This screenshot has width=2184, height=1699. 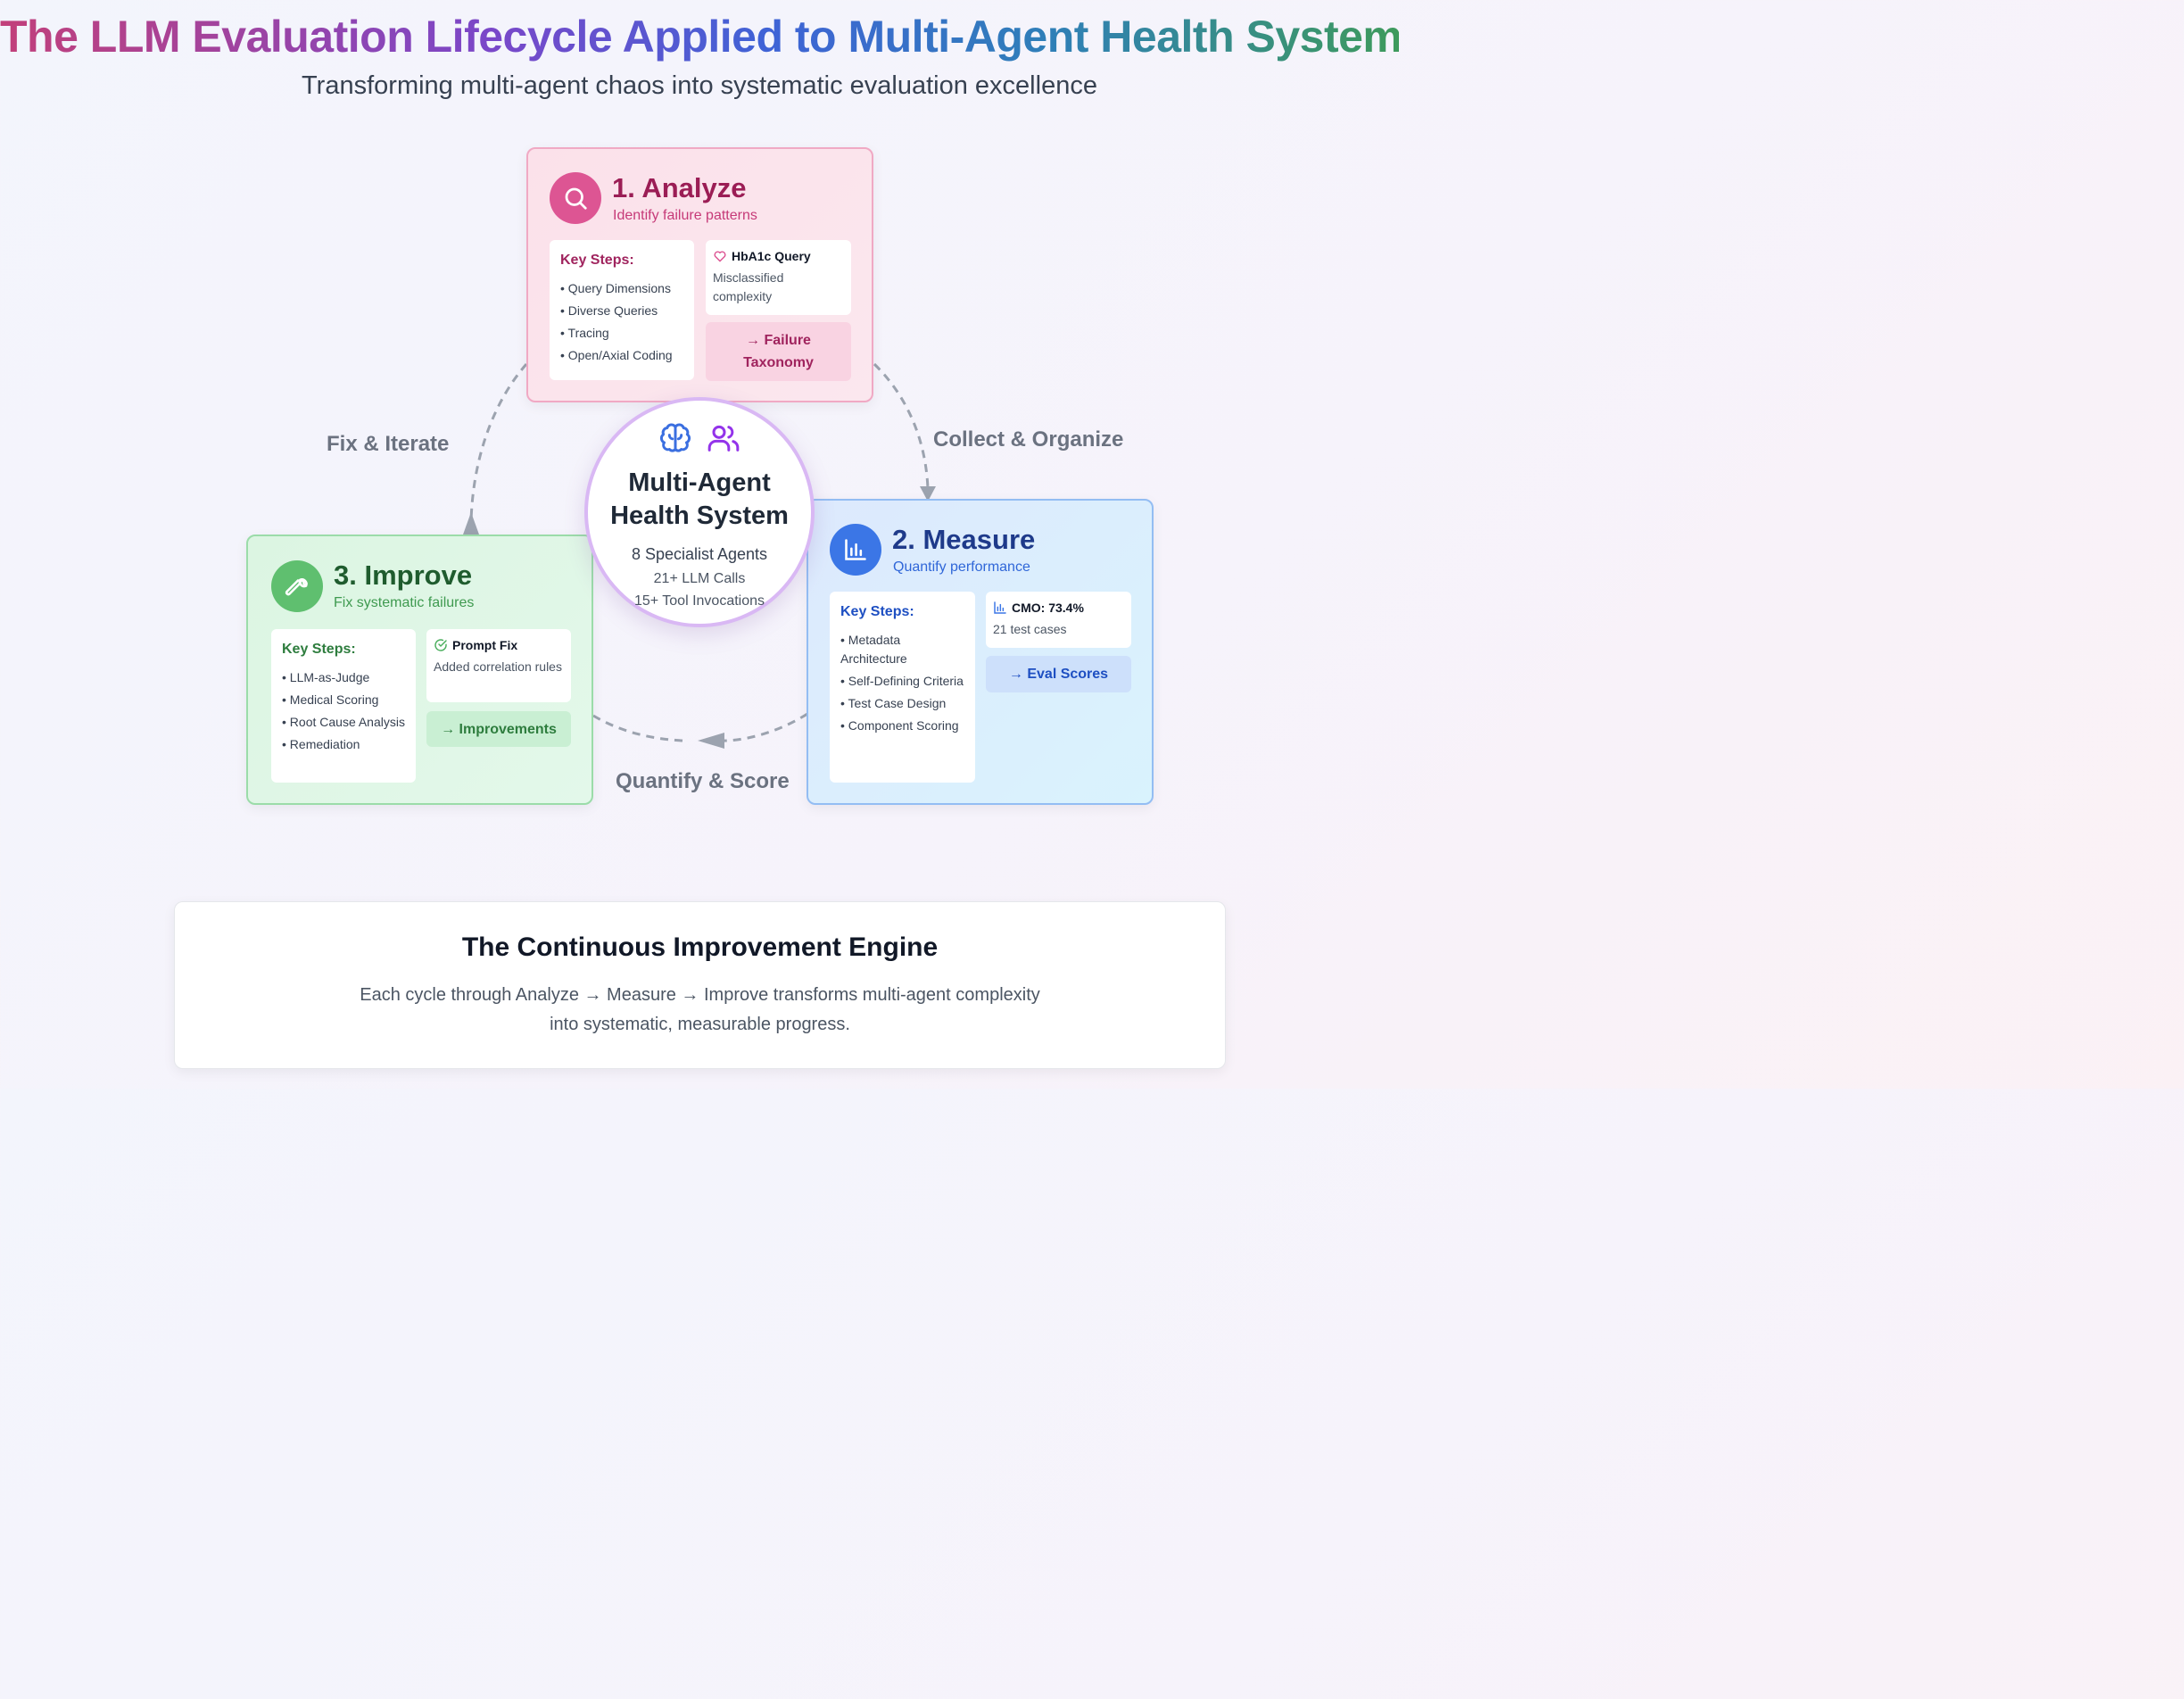 I want to click on measure-step: Test Case Design, so click(x=902, y=703).